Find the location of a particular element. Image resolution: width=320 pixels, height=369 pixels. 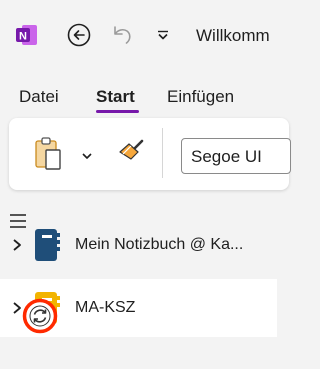

notebook-icon is located at coordinates (47, 245).